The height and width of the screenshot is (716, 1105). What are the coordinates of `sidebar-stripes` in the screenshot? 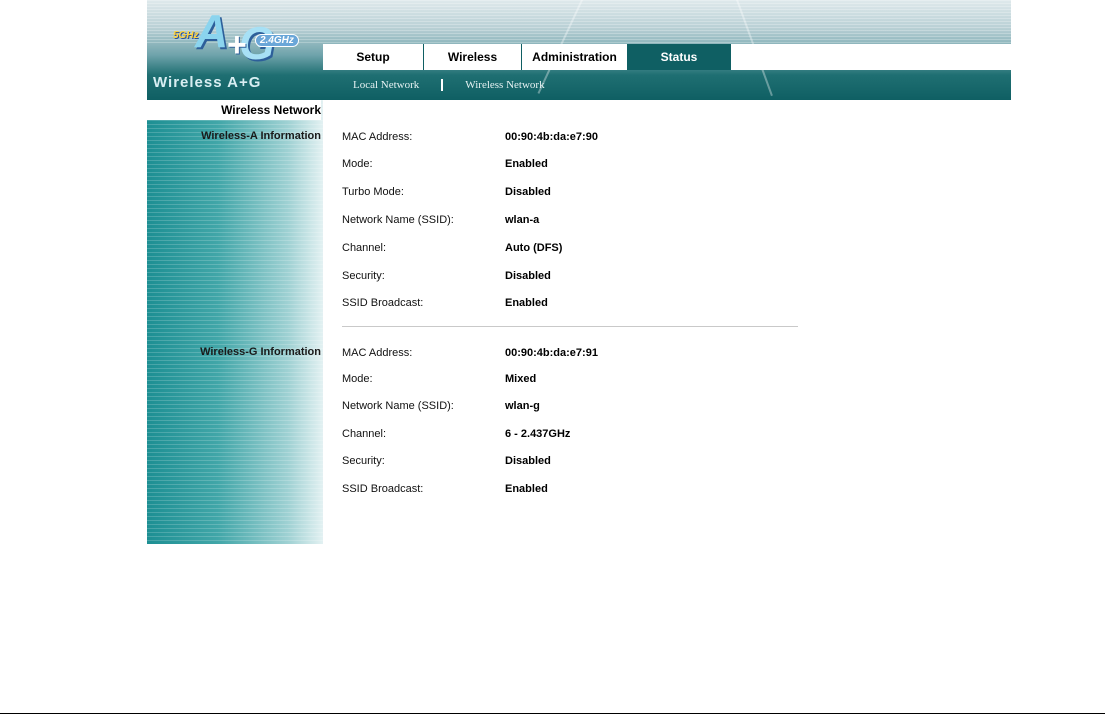 It's located at (235, 322).